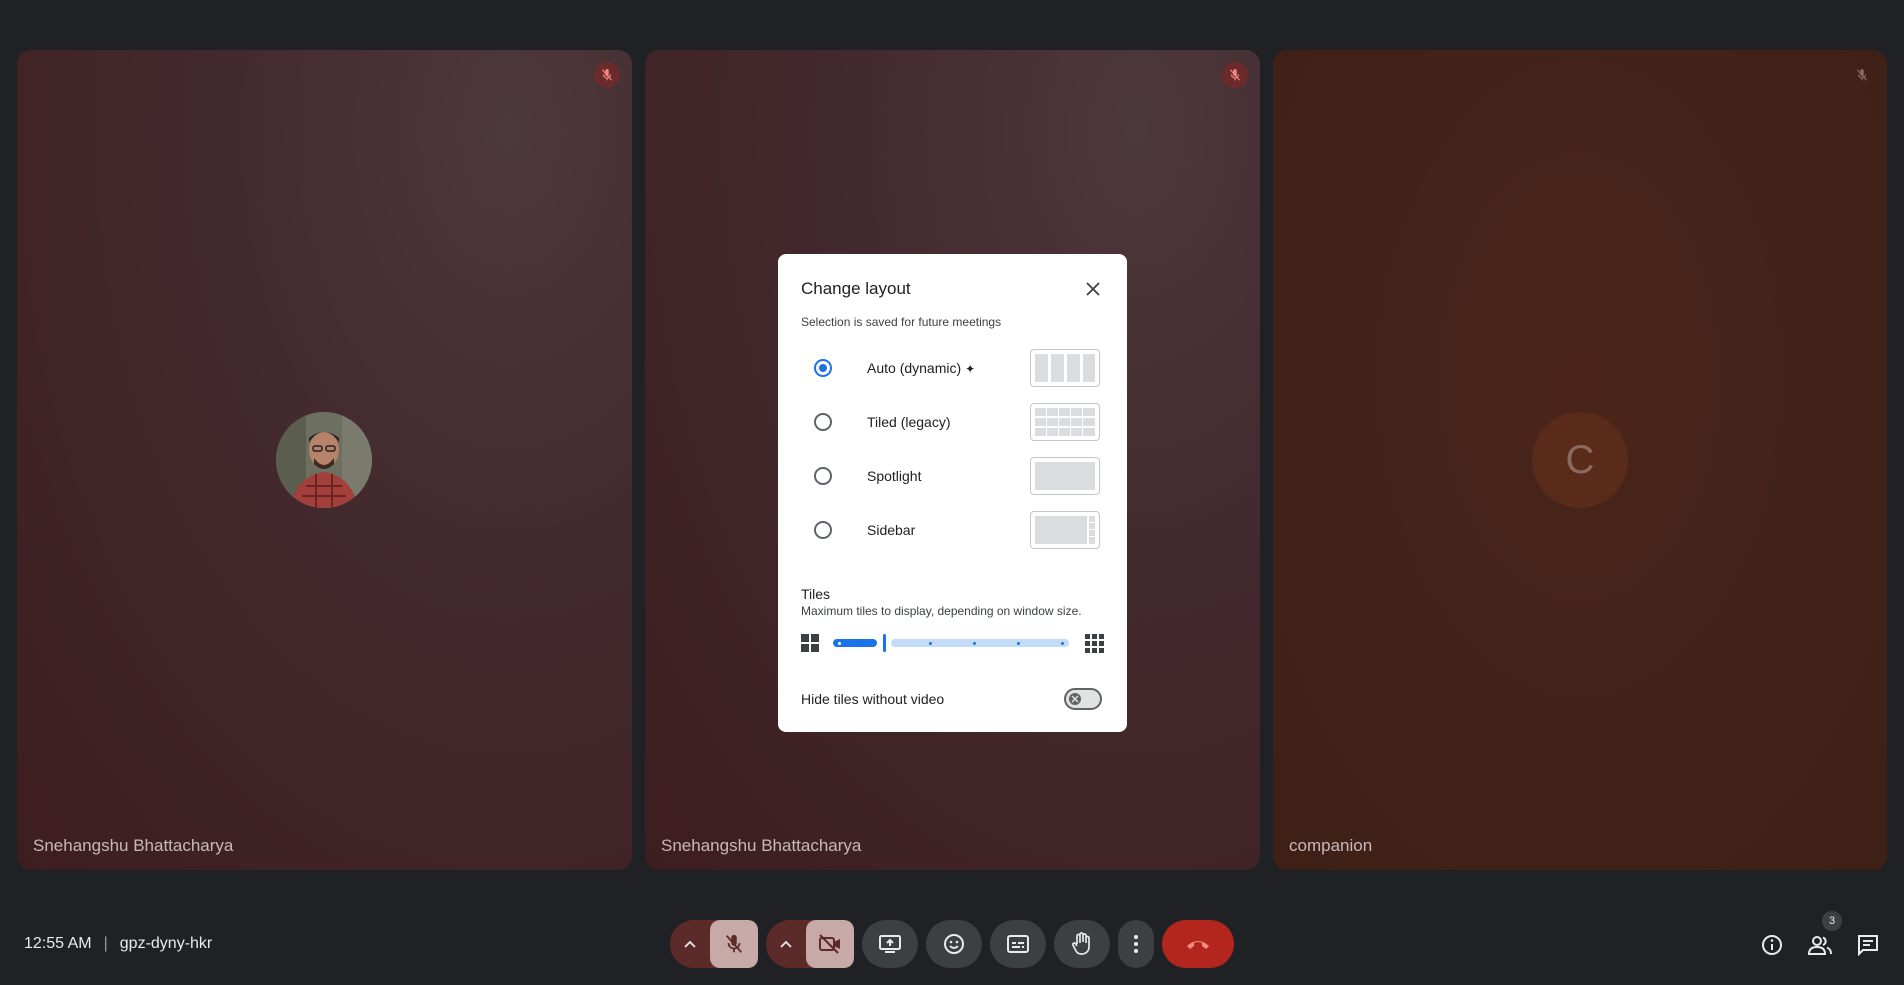 This screenshot has width=1904, height=985. What do you see at coordinates (959, 477) in the screenshot?
I see `layout-option-spotlight: Spotlight` at bounding box center [959, 477].